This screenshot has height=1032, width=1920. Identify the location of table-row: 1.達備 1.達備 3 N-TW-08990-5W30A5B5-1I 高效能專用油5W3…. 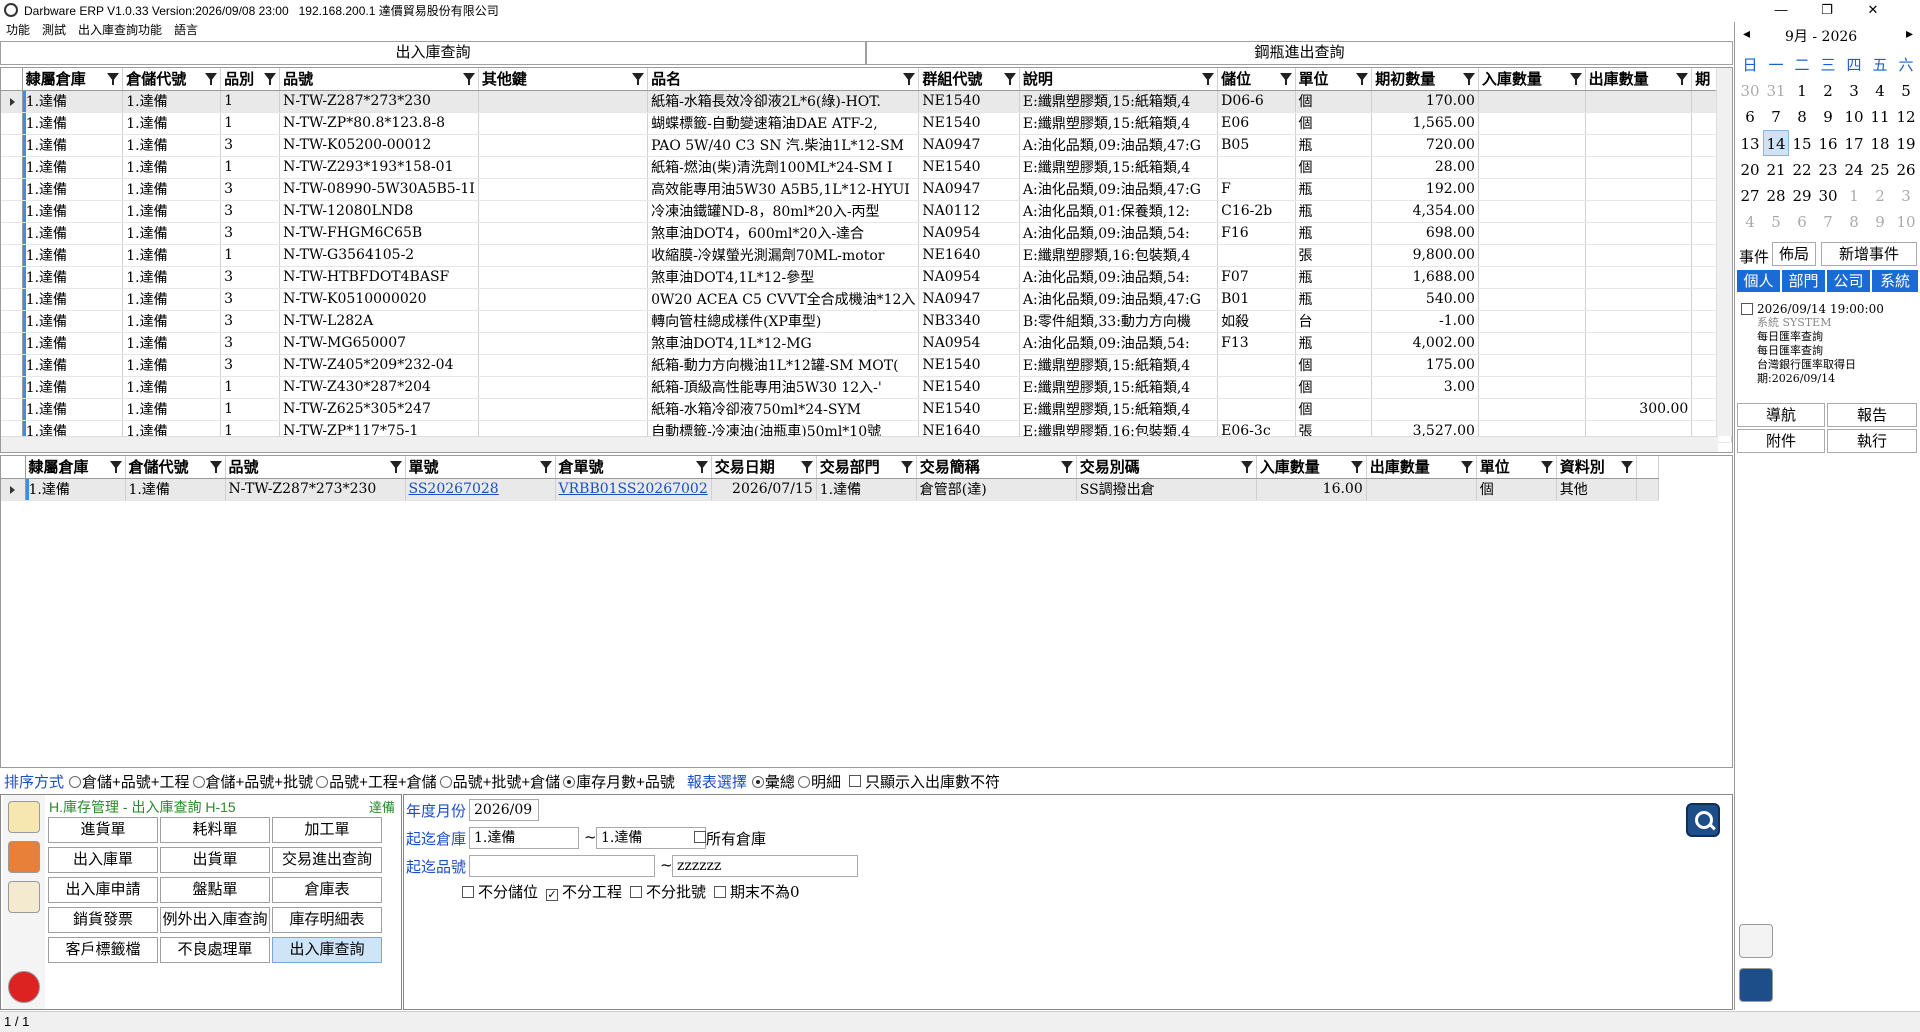
(866, 189).